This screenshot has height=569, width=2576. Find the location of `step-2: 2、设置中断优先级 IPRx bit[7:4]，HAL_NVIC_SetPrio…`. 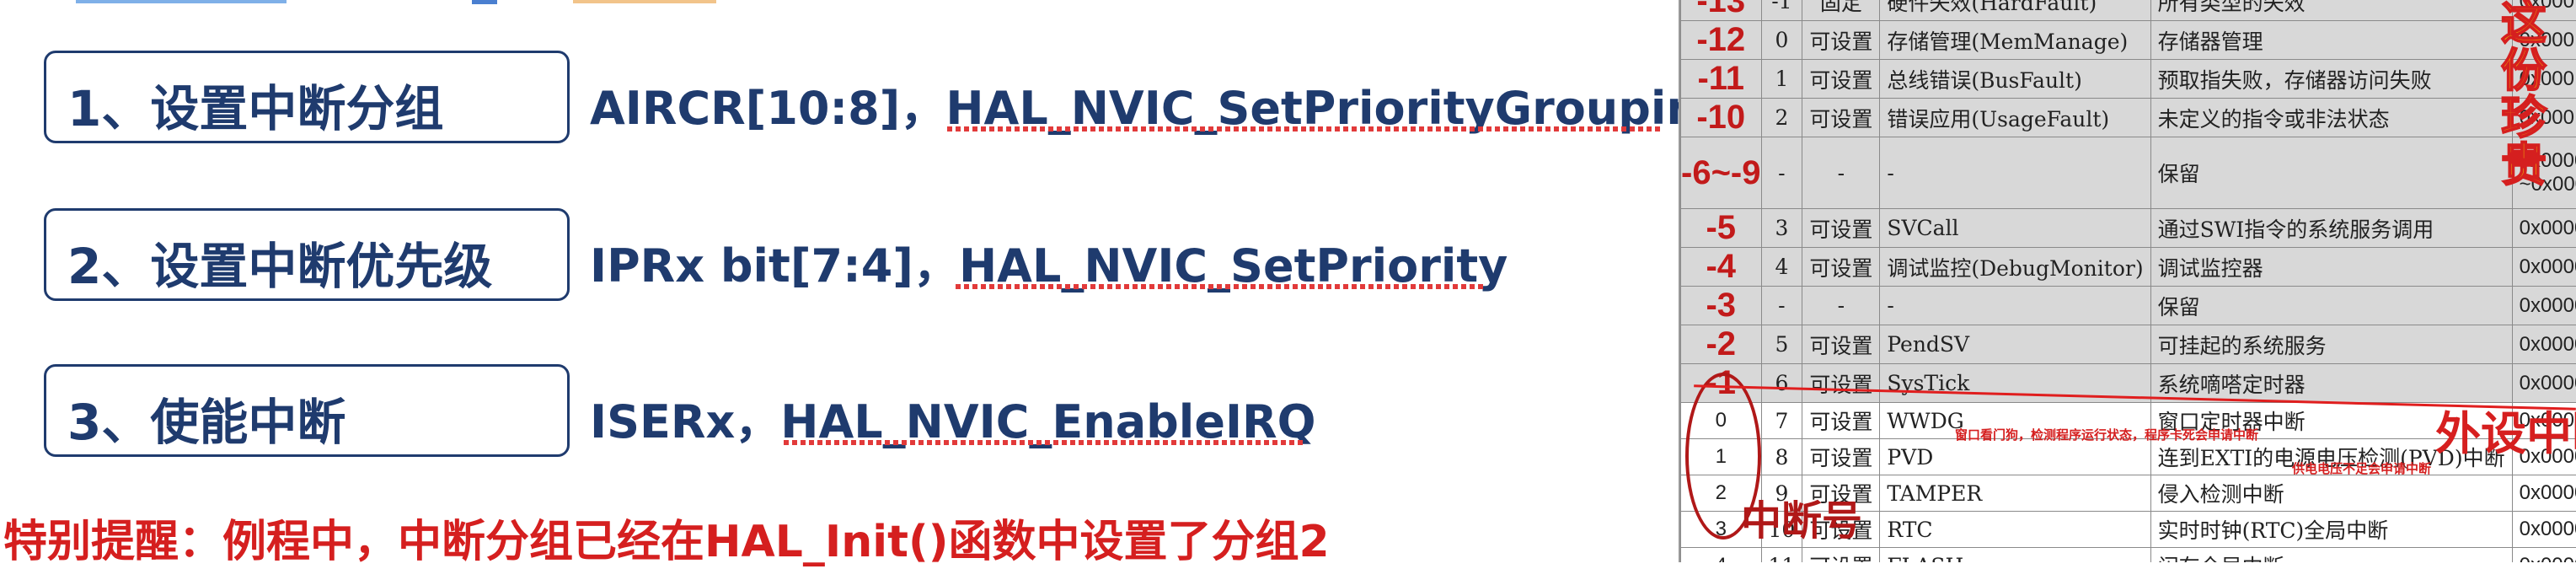

step-2: 2、设置中断优先级 IPRx bit[7:4]，HAL_NVIC_SetPrio… is located at coordinates (838, 254).